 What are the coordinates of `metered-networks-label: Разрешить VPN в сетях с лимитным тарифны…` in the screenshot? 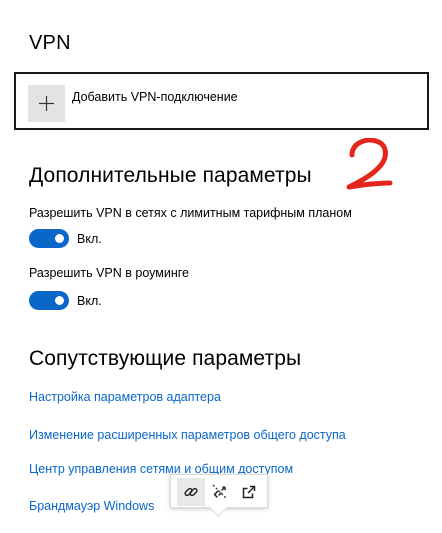 It's located at (190, 213).